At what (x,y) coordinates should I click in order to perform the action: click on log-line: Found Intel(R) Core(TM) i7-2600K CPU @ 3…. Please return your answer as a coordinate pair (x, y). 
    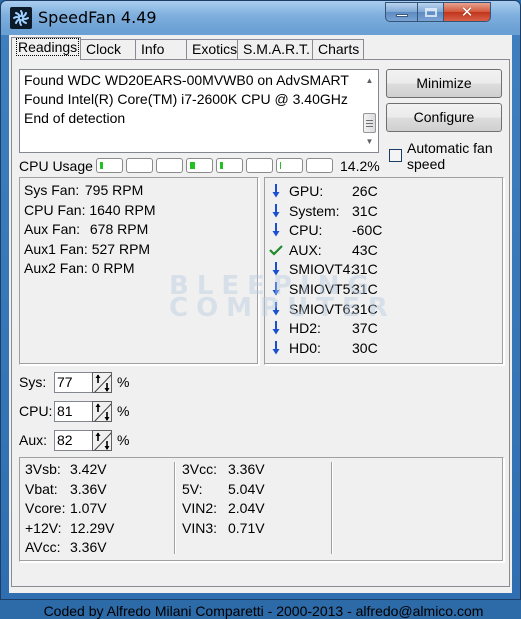
    Looking at the image, I should click on (186, 99).